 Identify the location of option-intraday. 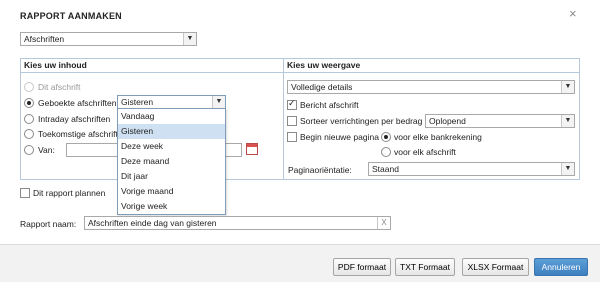
(29, 120).